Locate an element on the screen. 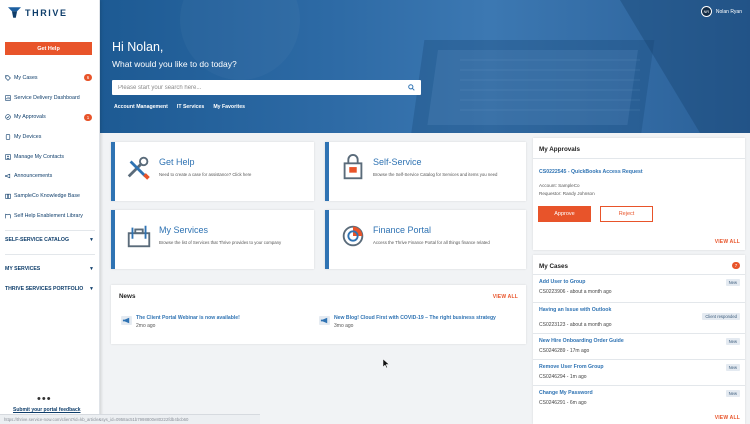 Image resolution: width=750 pixels, height=424 pixels. search-icon is located at coordinates (411, 87).